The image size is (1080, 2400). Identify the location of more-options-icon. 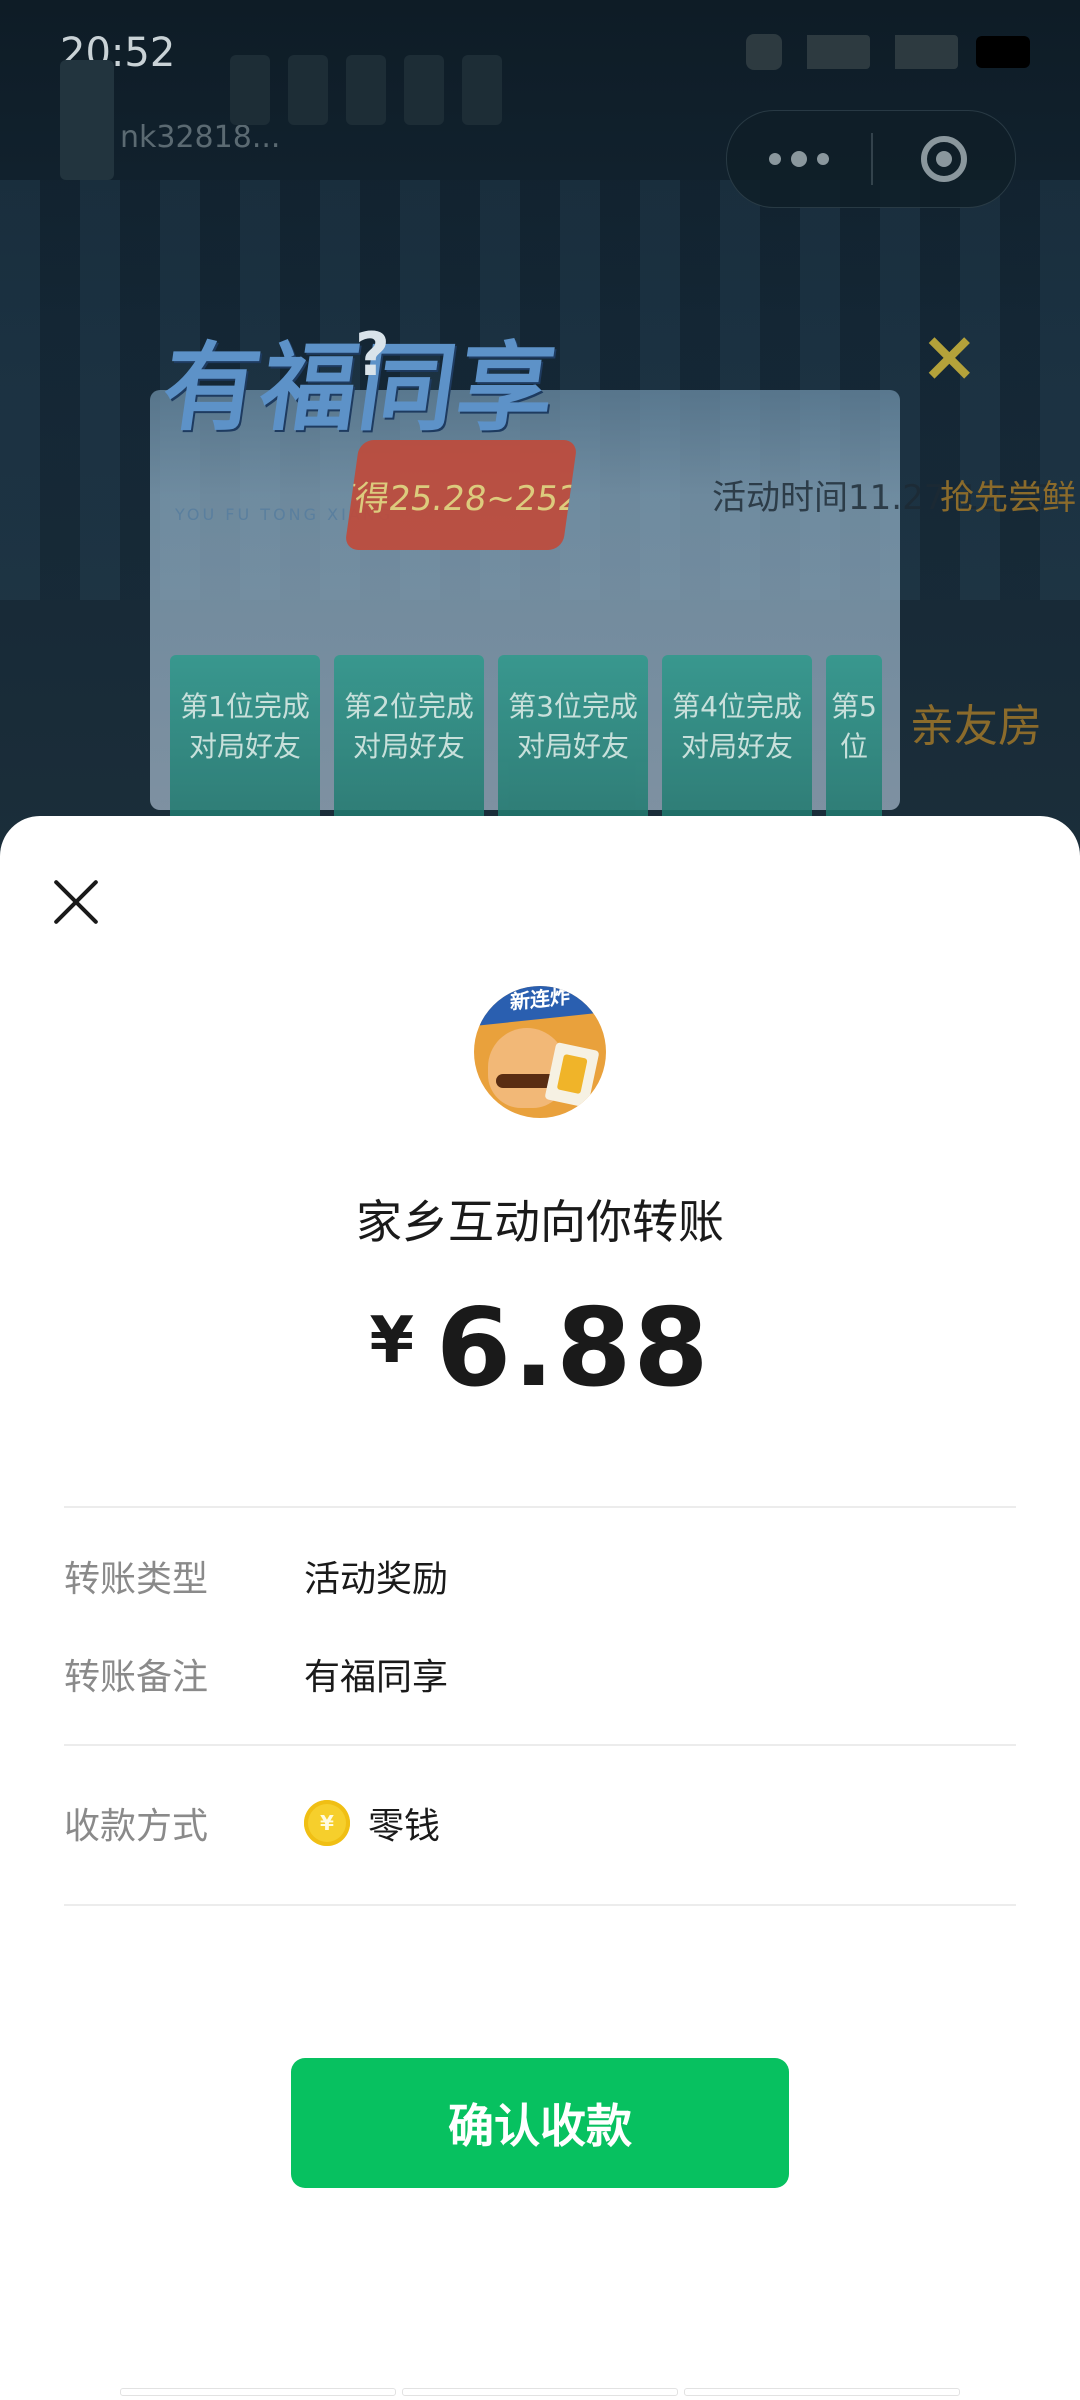
(799, 159).